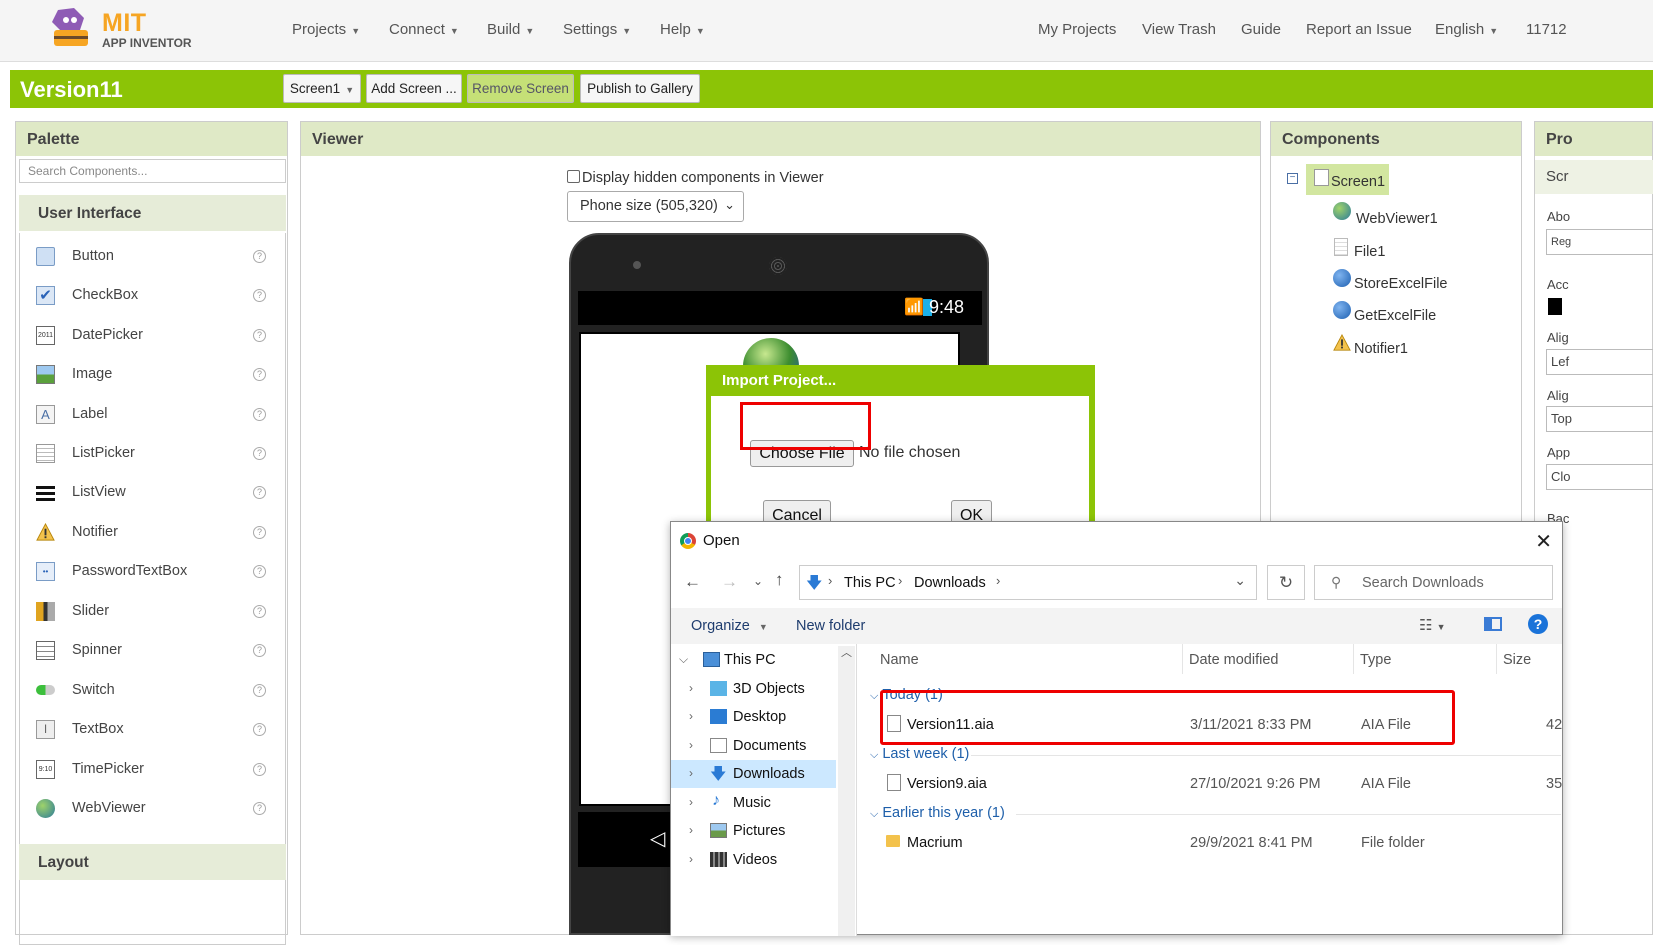  Describe the element at coordinates (1215, 843) in the screenshot. I see `file-row-macrium: Macrium 29/9/2021 8:41 PM File folder` at that location.